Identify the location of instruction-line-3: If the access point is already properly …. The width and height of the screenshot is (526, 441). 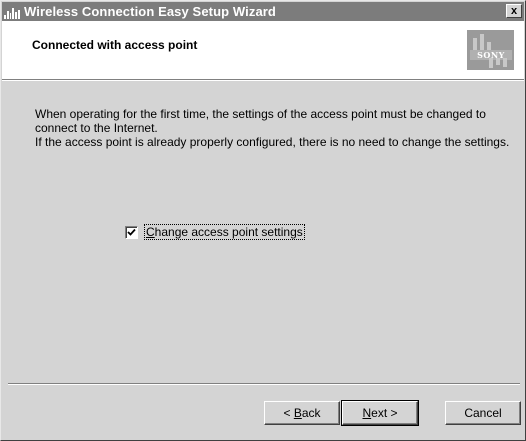
(272, 142).